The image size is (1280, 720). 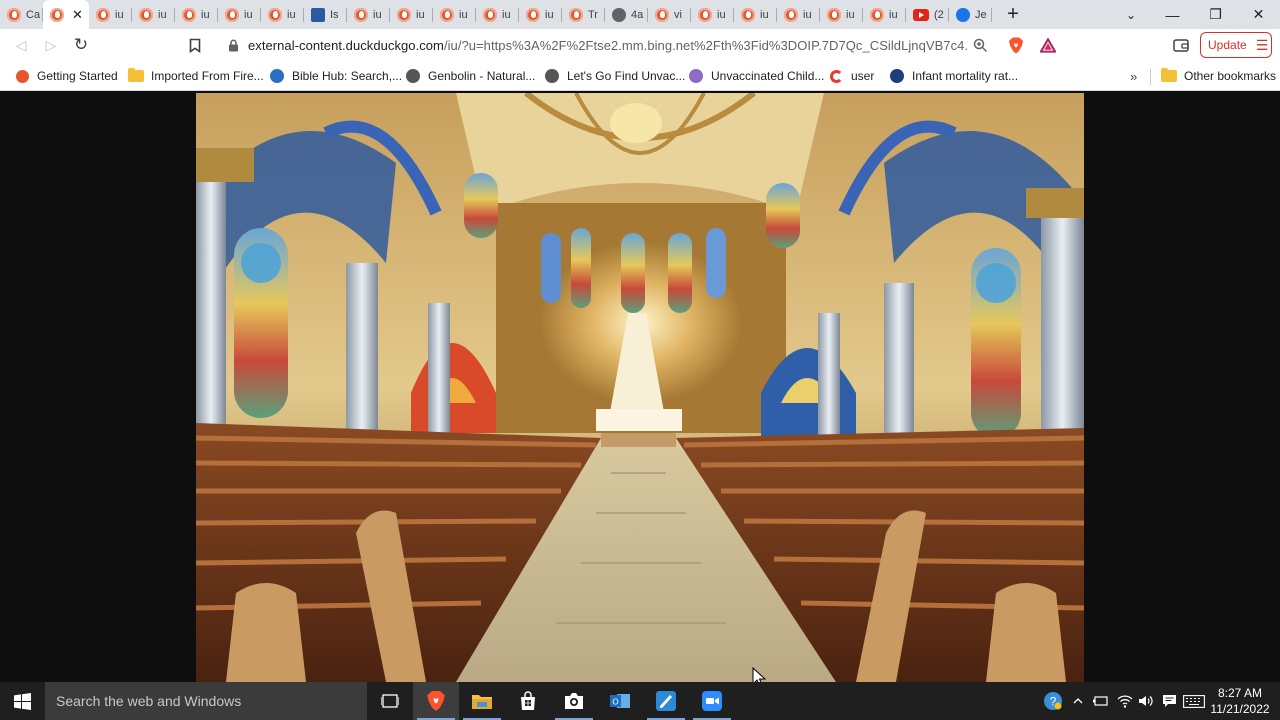 I want to click on keyboard-icon, so click(x=1194, y=701).